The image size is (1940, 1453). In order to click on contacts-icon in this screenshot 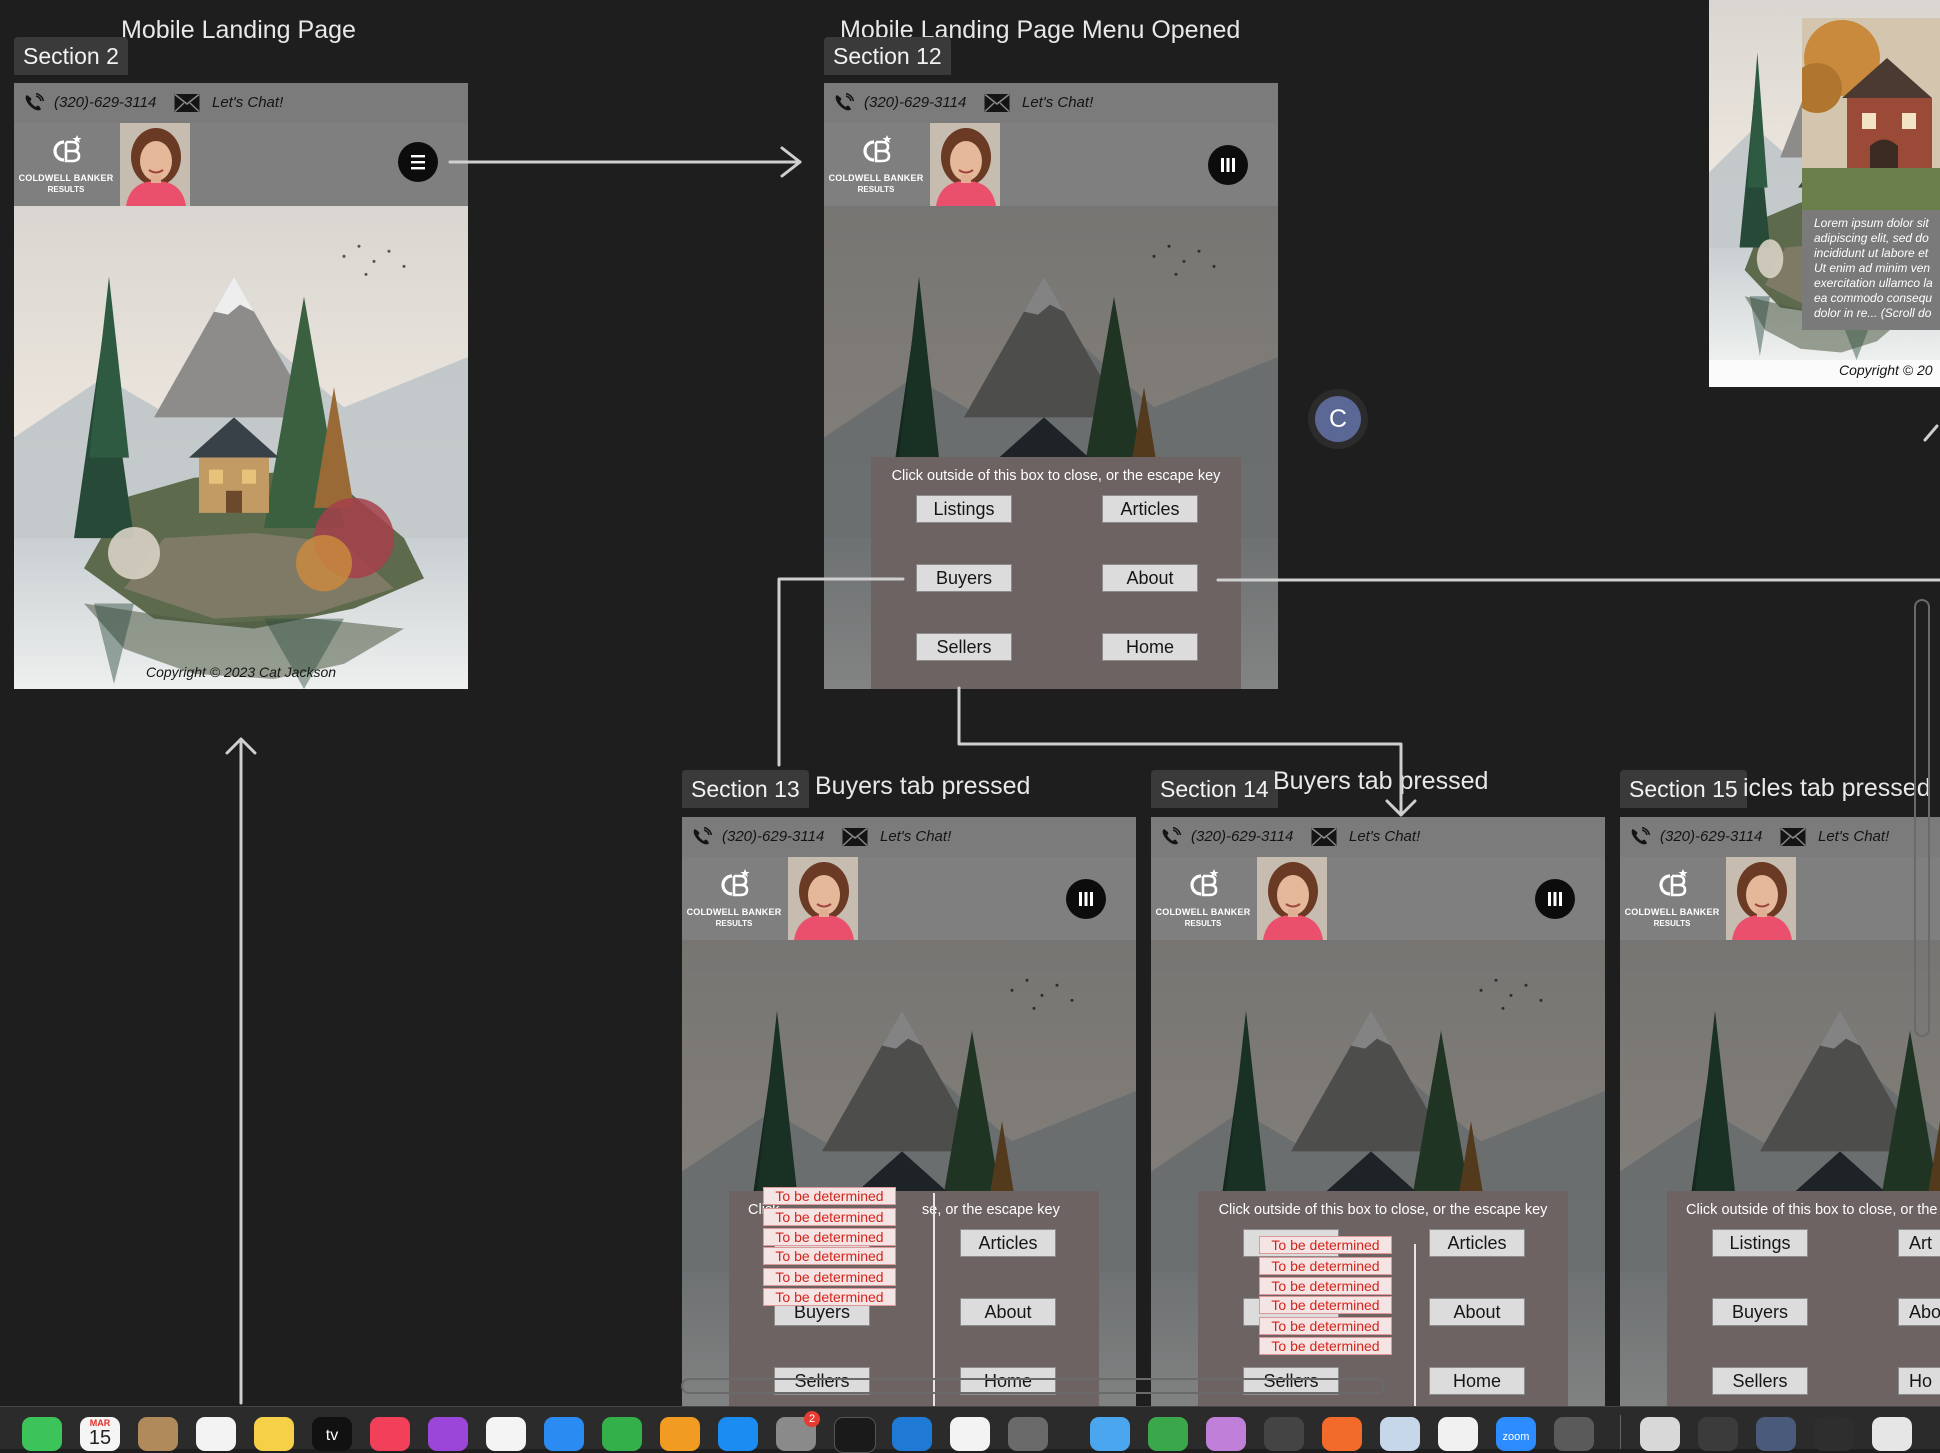, I will do `click(158, 1434)`.